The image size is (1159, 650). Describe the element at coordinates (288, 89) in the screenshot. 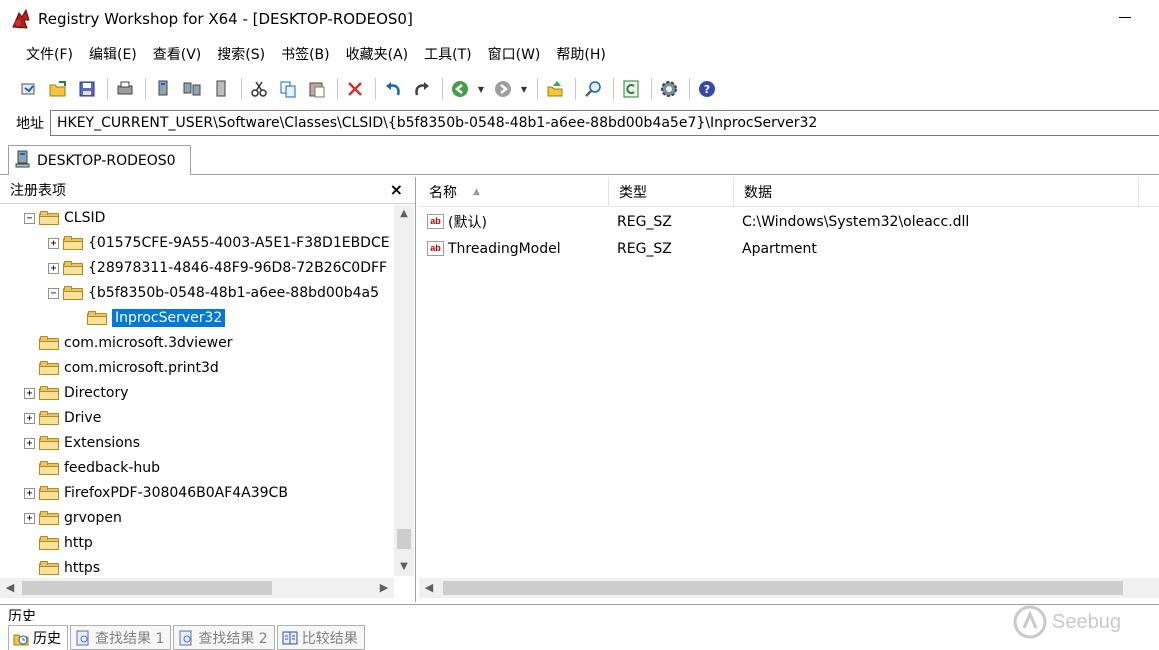

I see `copy-icon` at that location.